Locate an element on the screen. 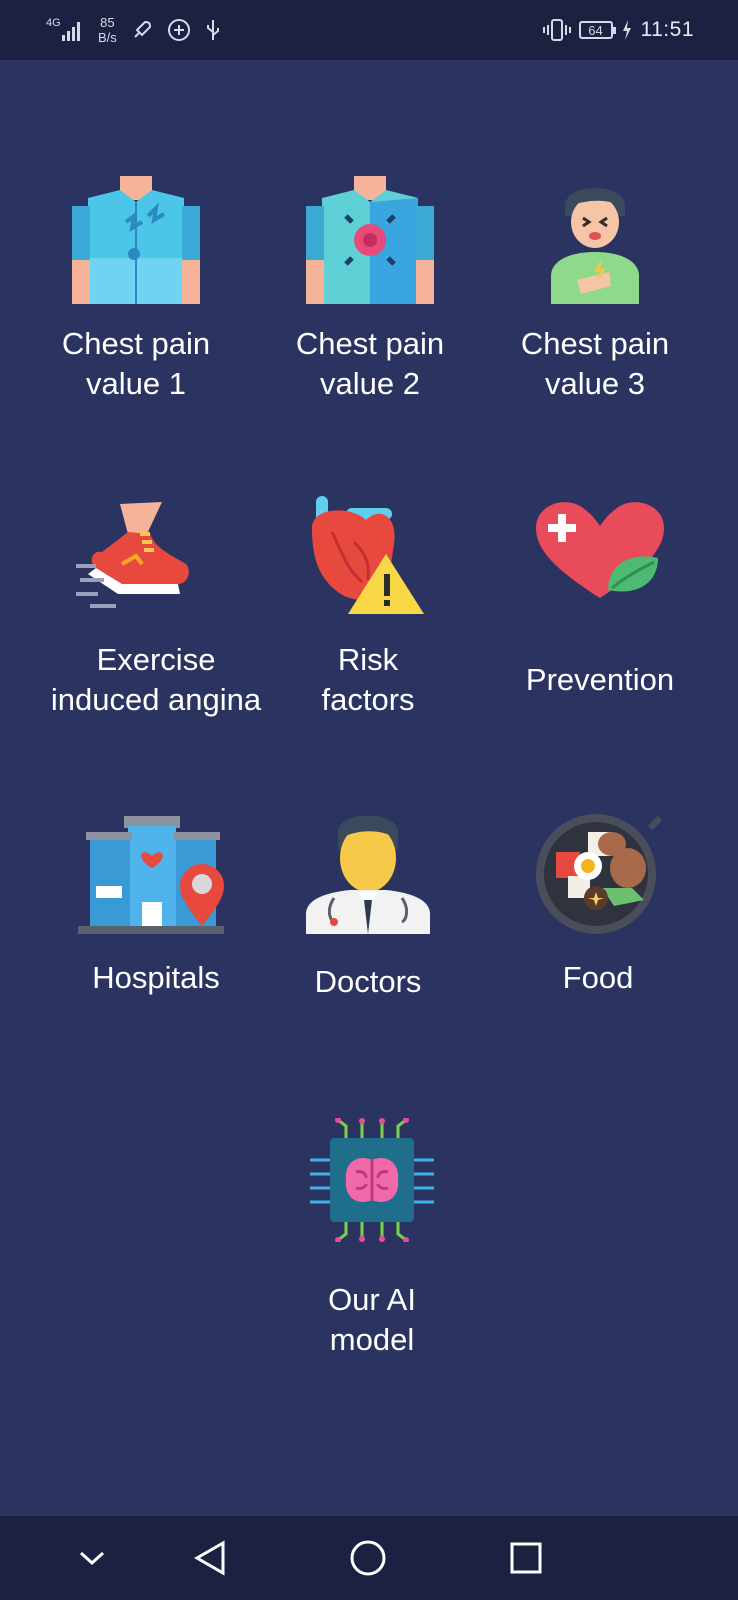  battery-icon: 64 is located at coordinates (597, 30).